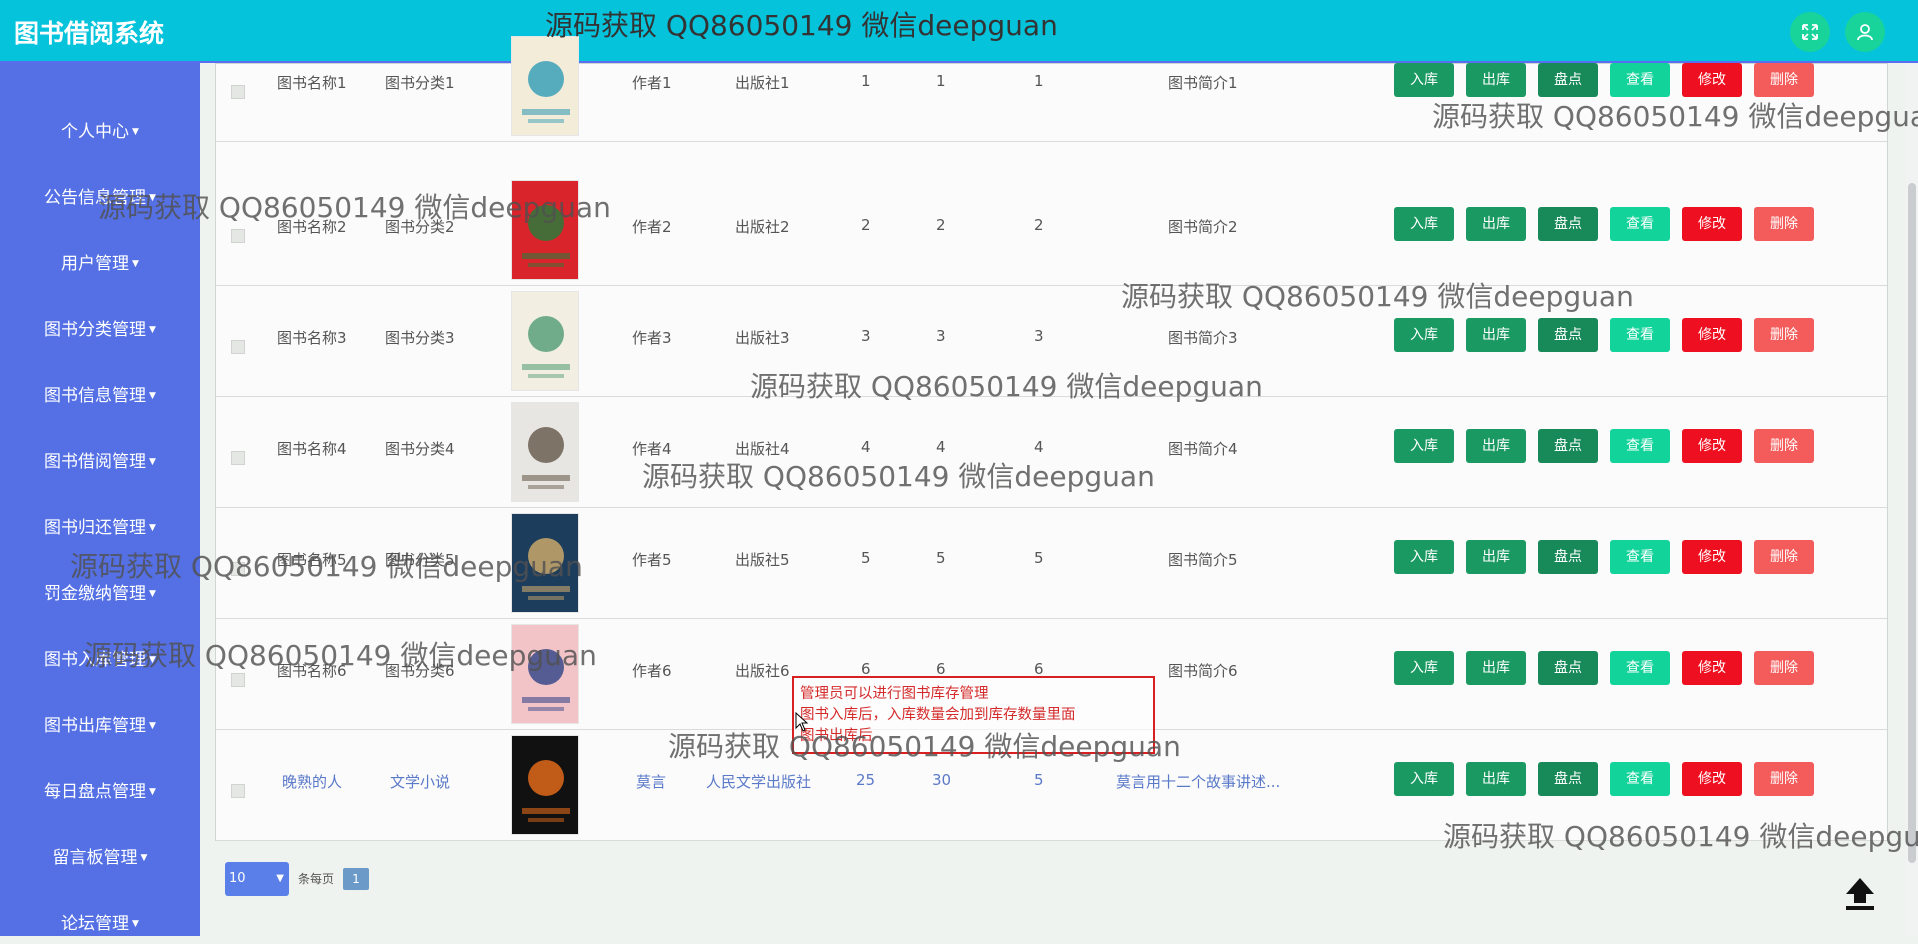 The width and height of the screenshot is (1918, 944). What do you see at coordinates (894, 694) in the screenshot?
I see `annotation-line: 管理员可以进行图书库存管理` at bounding box center [894, 694].